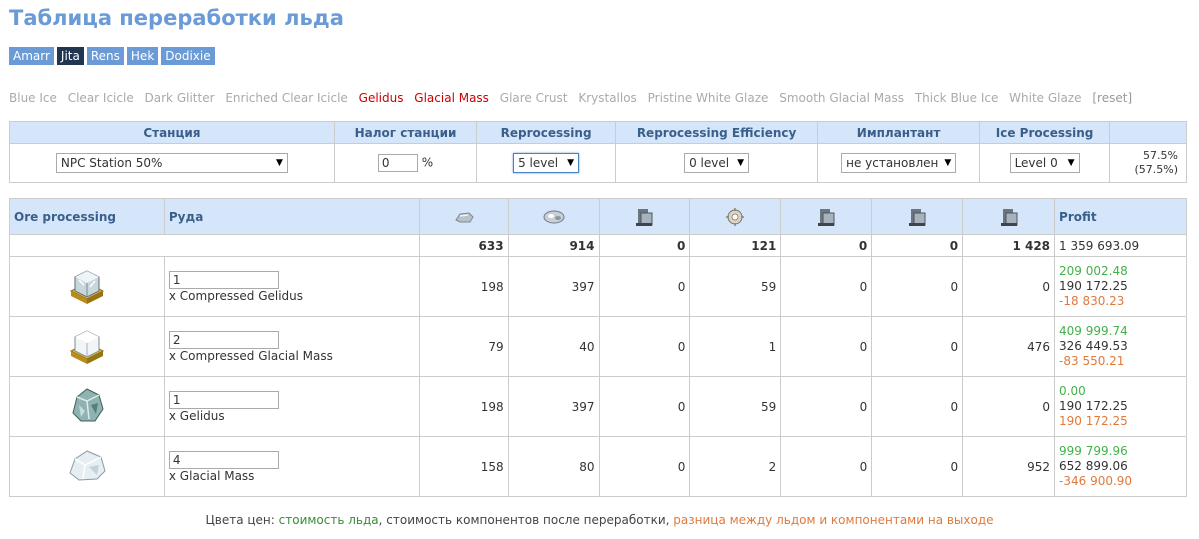  Describe the element at coordinates (463, 466) in the screenshot. I see `mineral-value: 158` at that location.